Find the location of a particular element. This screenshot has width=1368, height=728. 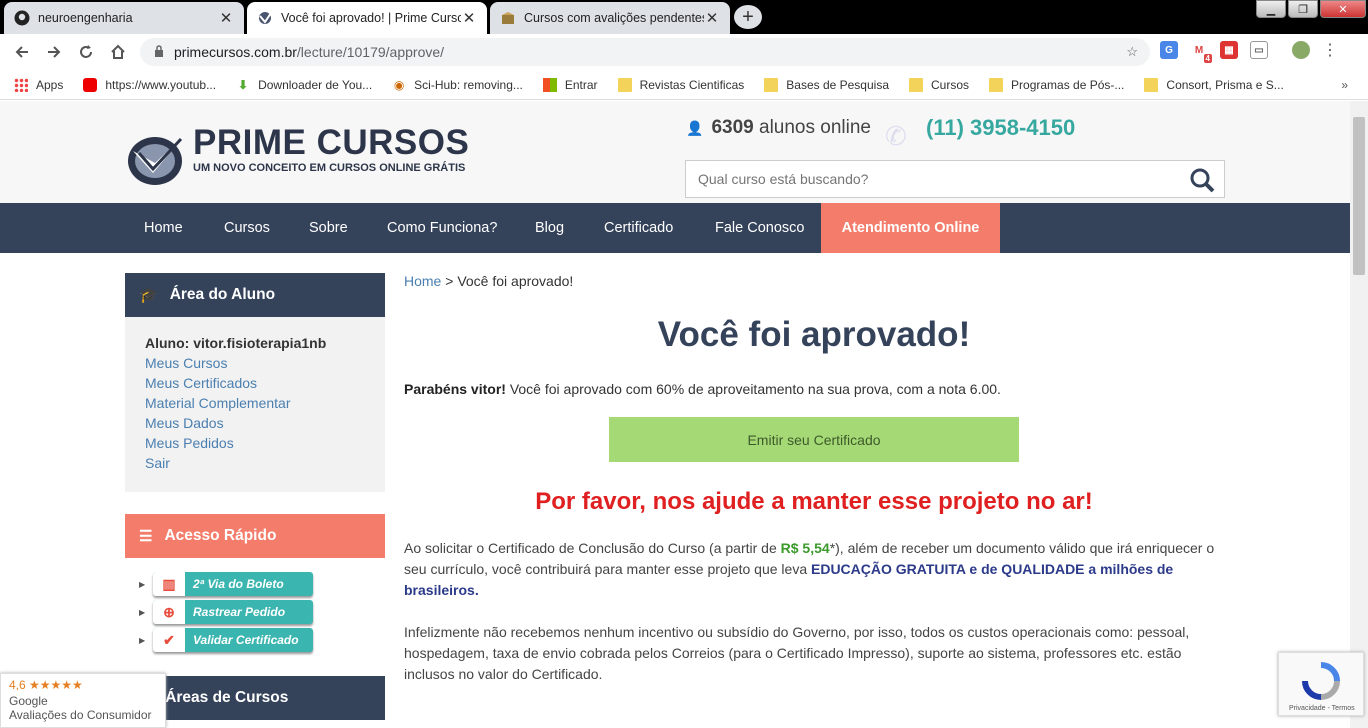

back-button is located at coordinates (22, 52).